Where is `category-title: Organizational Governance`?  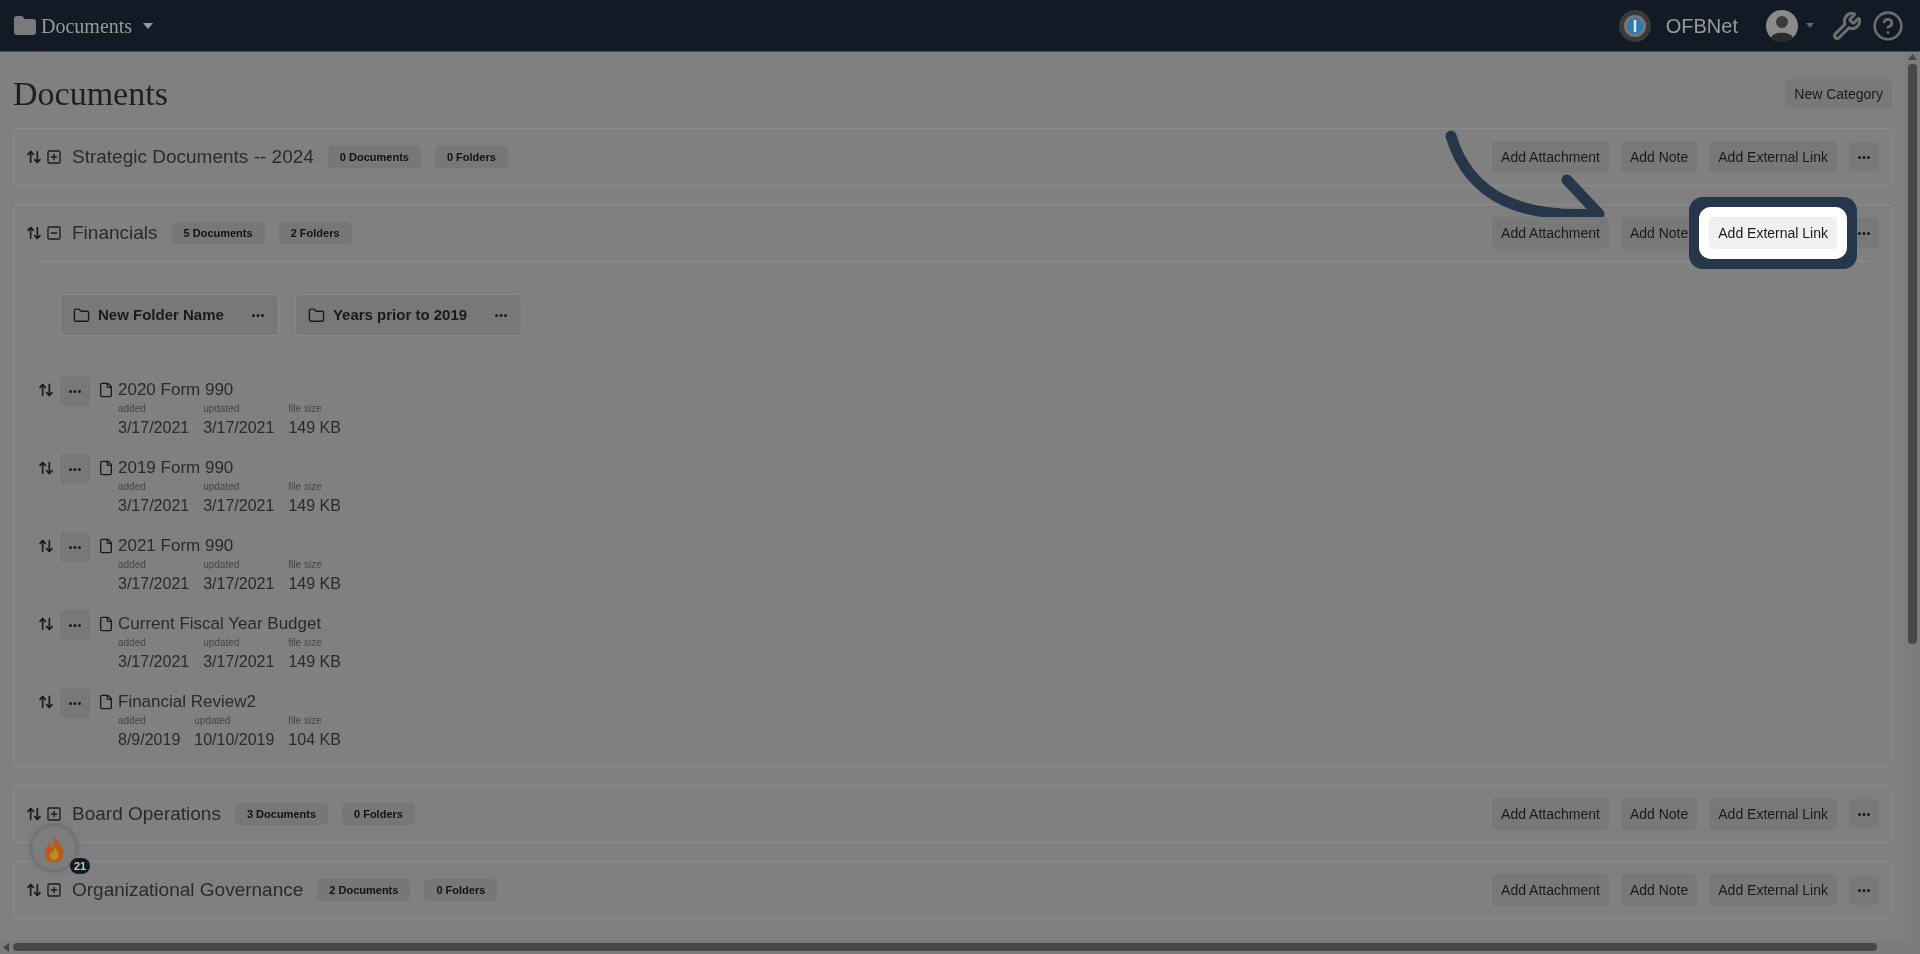
category-title: Organizational Governance is located at coordinates (188, 889).